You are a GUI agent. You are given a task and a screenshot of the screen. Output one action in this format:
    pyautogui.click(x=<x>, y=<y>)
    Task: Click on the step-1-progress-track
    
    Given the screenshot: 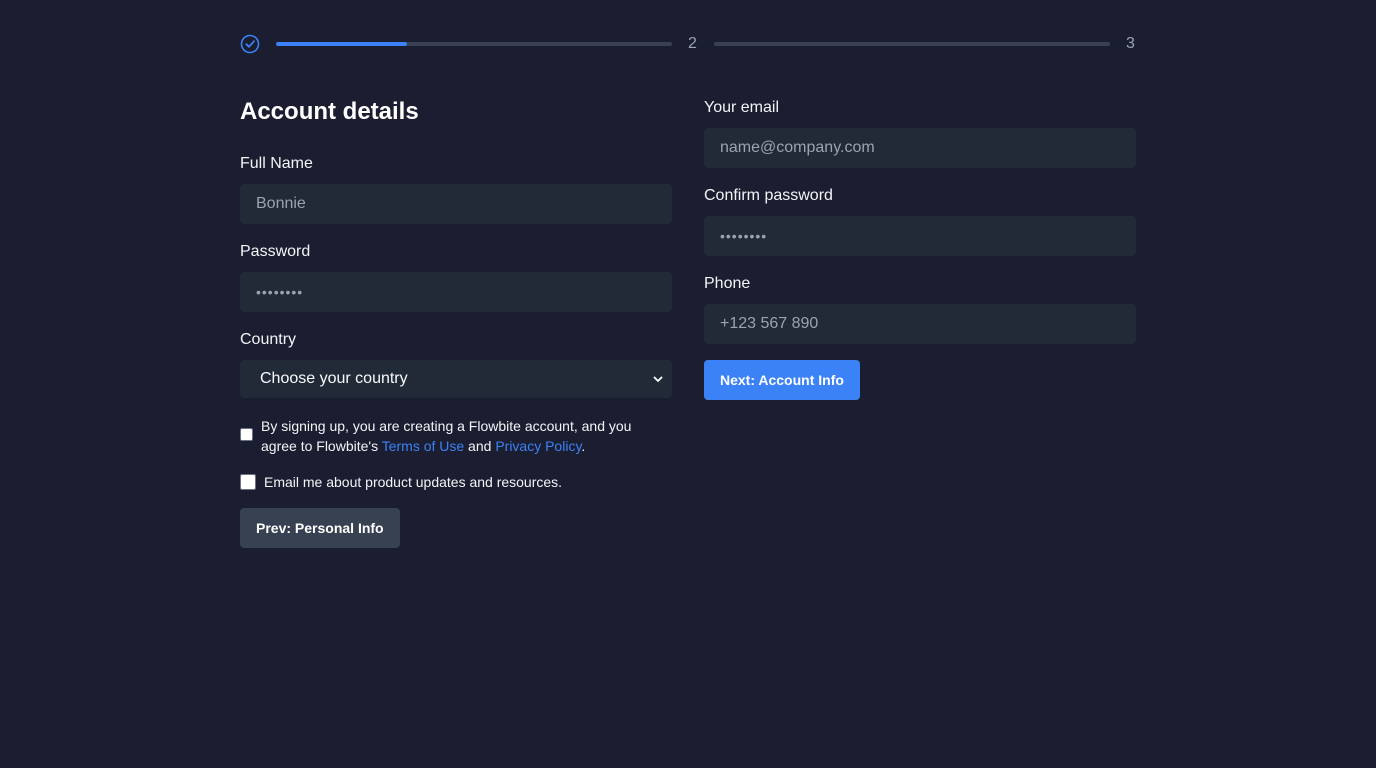 What is the action you would take?
    pyautogui.click(x=474, y=44)
    